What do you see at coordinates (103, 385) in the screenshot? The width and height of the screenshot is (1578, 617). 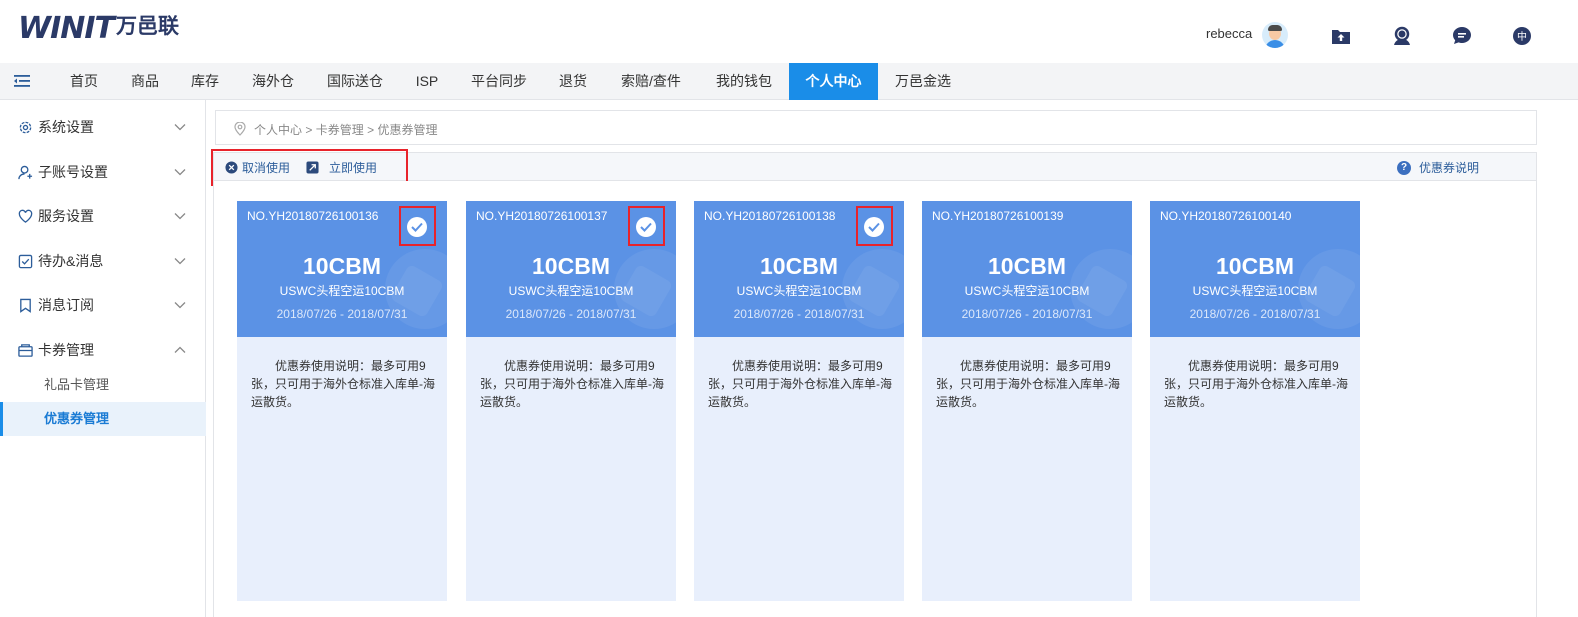 I see `sidebar-item-gift-card-management: 礼品卡管理` at bounding box center [103, 385].